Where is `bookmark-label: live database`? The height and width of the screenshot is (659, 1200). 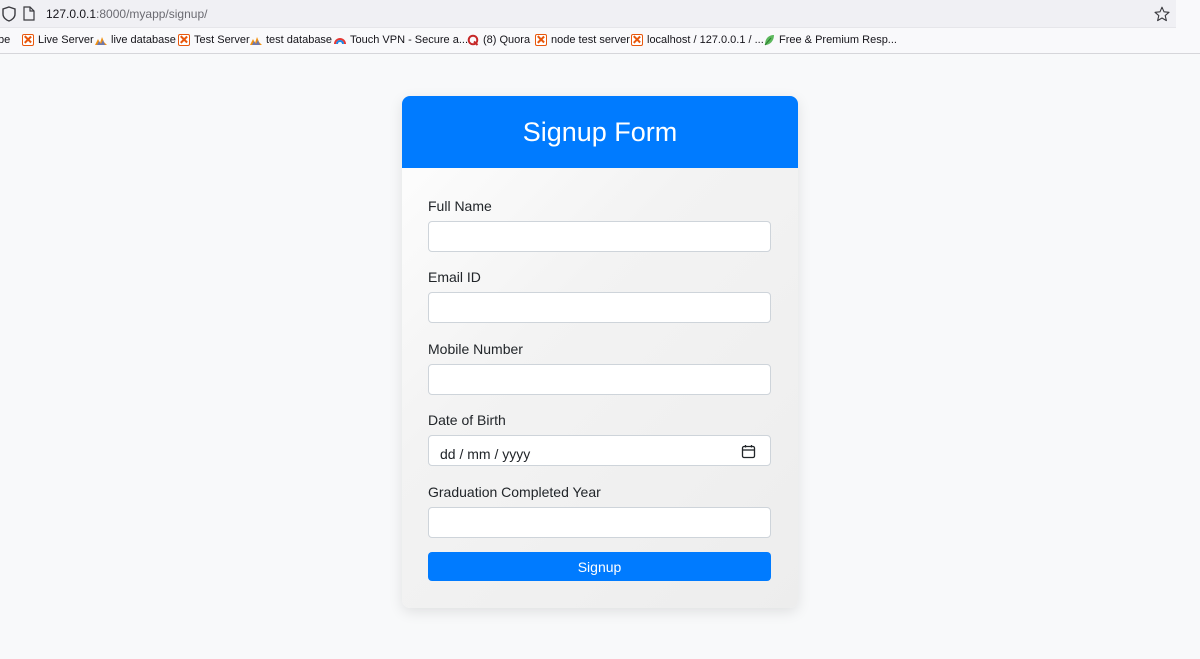
bookmark-label: live database is located at coordinates (143, 40).